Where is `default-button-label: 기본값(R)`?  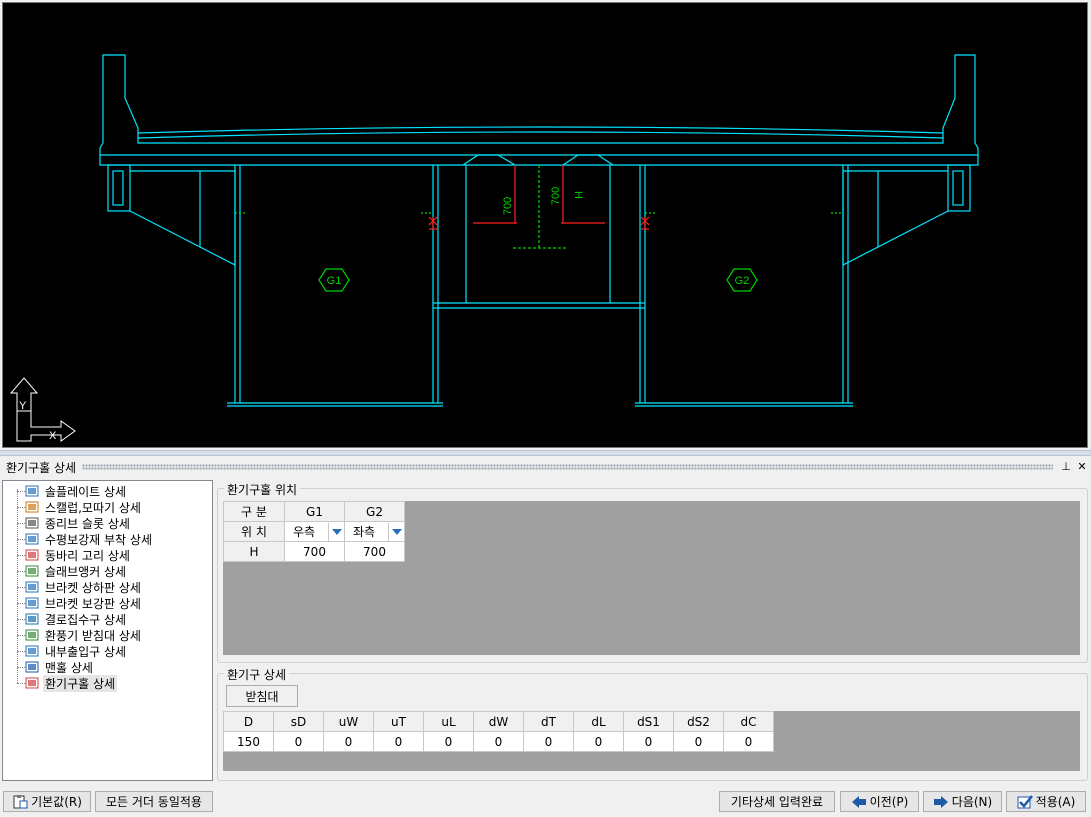 default-button-label: 기본값(R) is located at coordinates (56, 802).